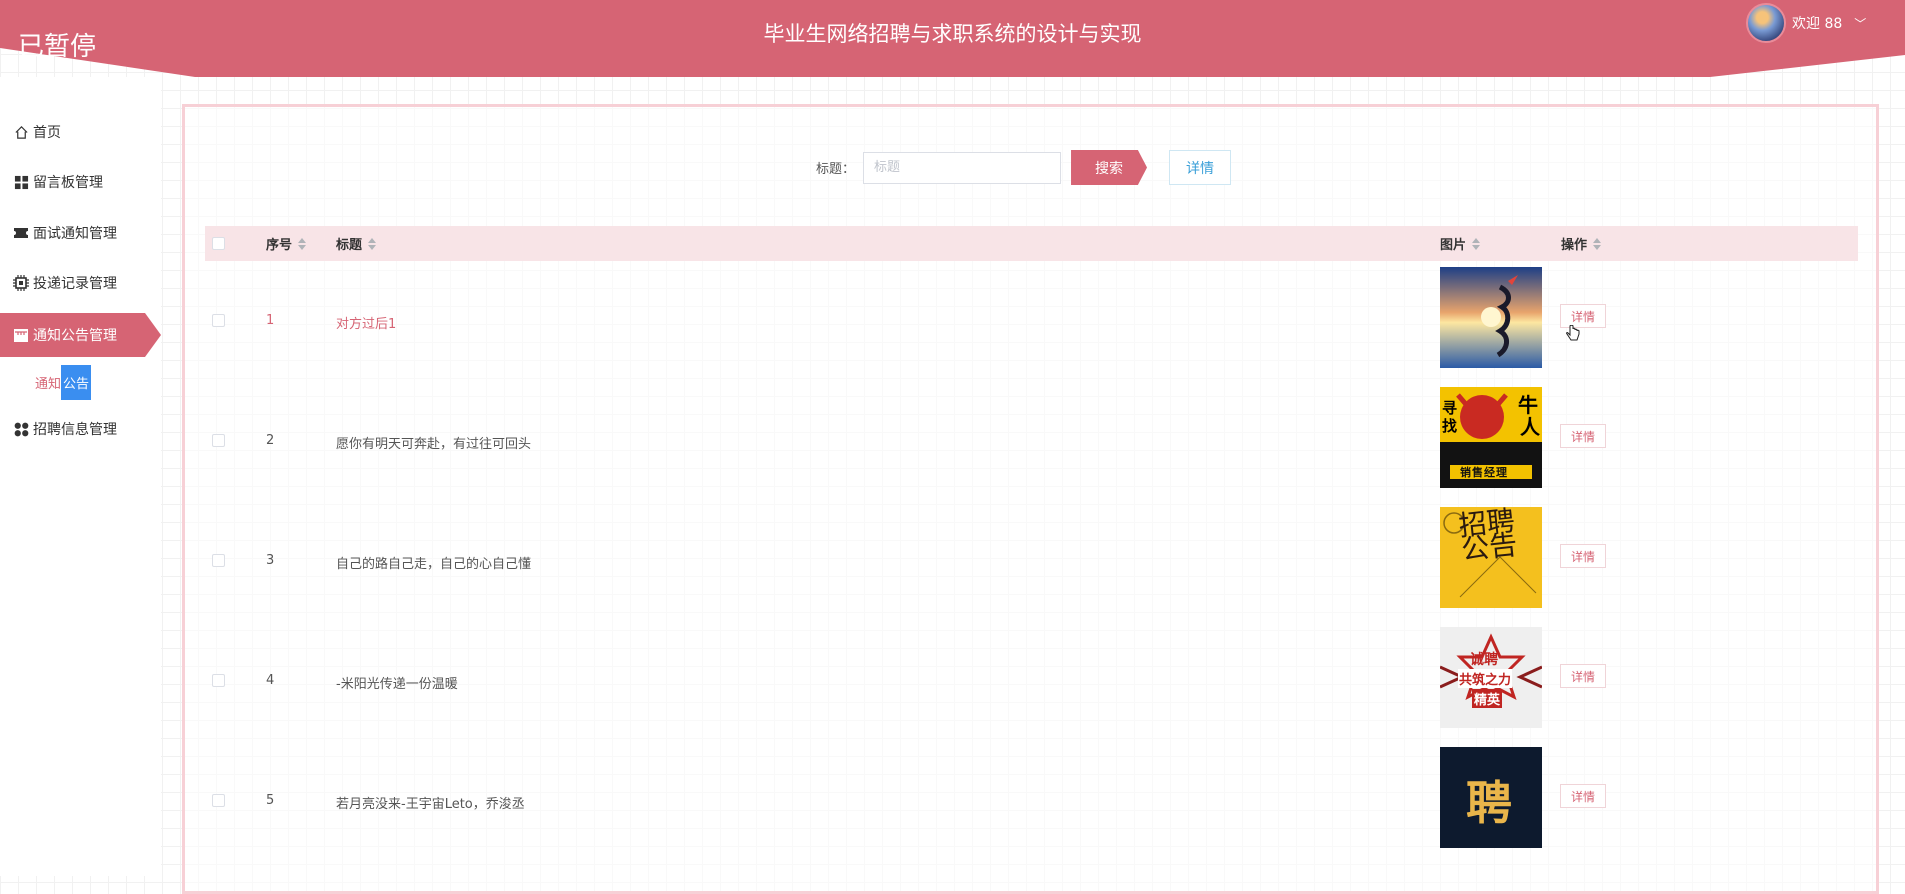 This screenshot has height=894, width=1905. What do you see at coordinates (962, 167) in the screenshot?
I see `title-search-input` at bounding box center [962, 167].